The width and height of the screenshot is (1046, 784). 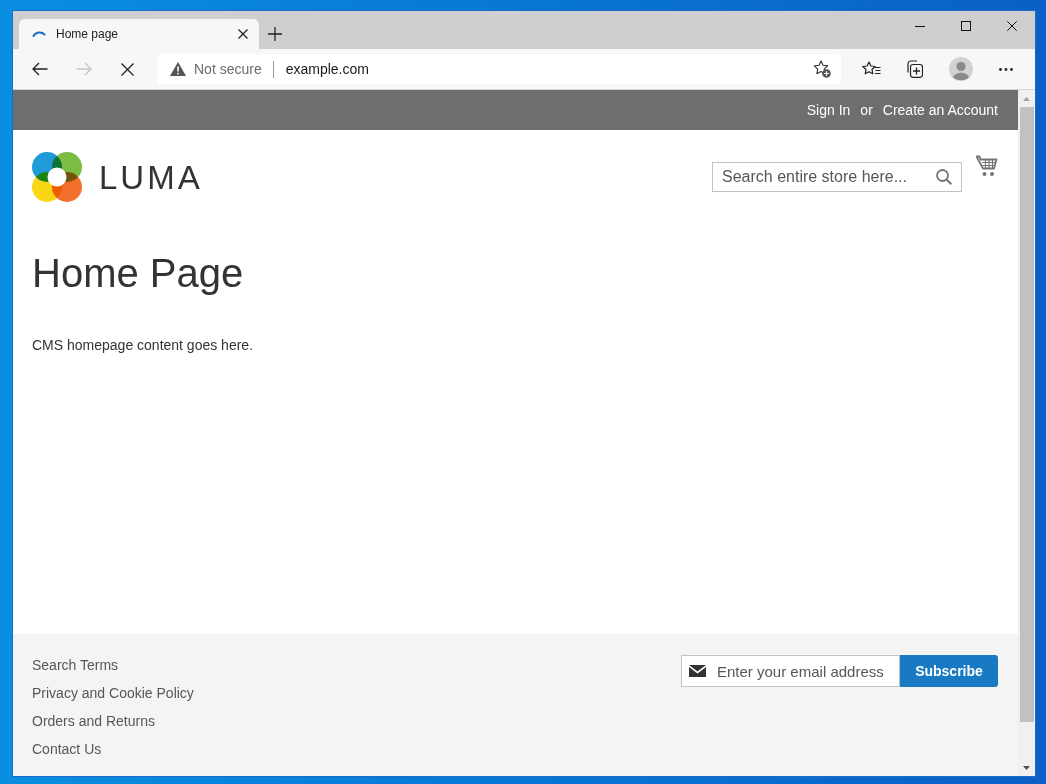 I want to click on footer-link: Contact Us, so click(x=67, y=749).